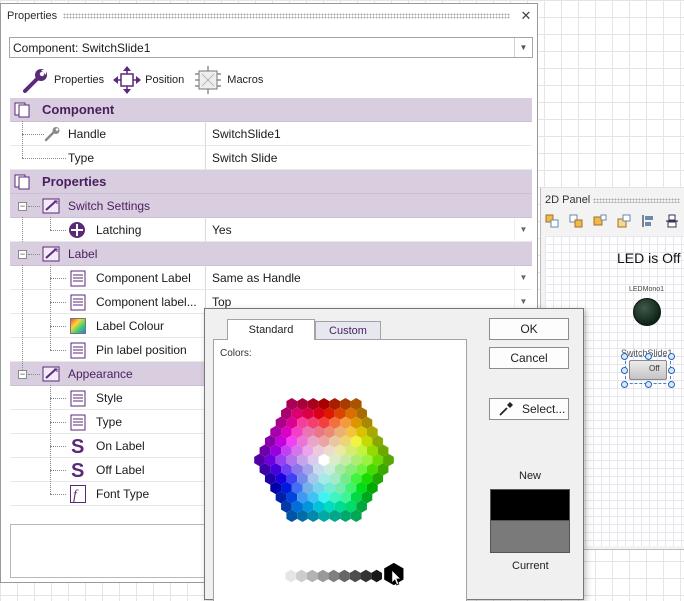 The height and width of the screenshot is (601, 684). I want to click on row-latching-value: Yes ▼, so click(368, 230).